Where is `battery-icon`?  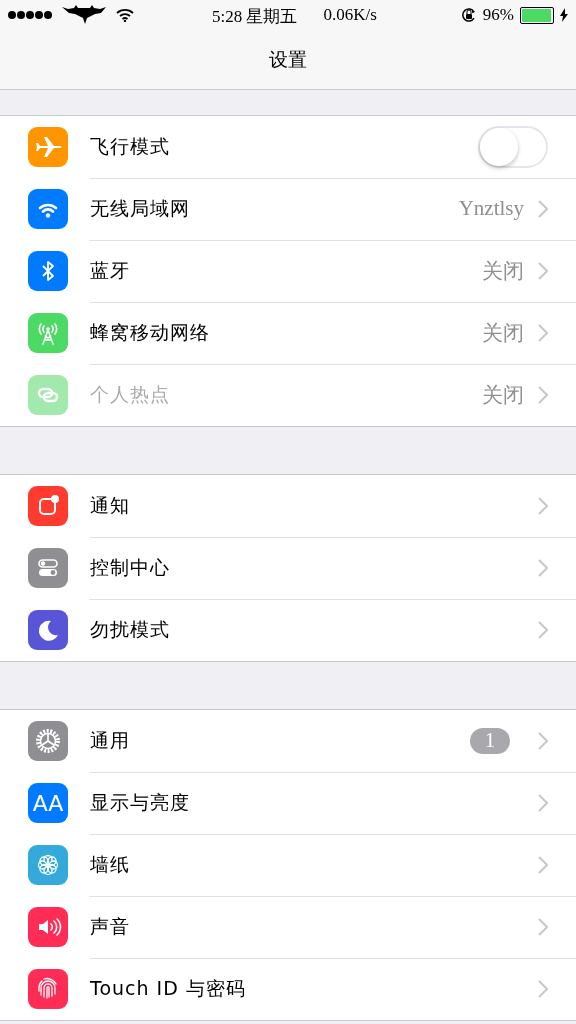 battery-icon is located at coordinates (537, 15).